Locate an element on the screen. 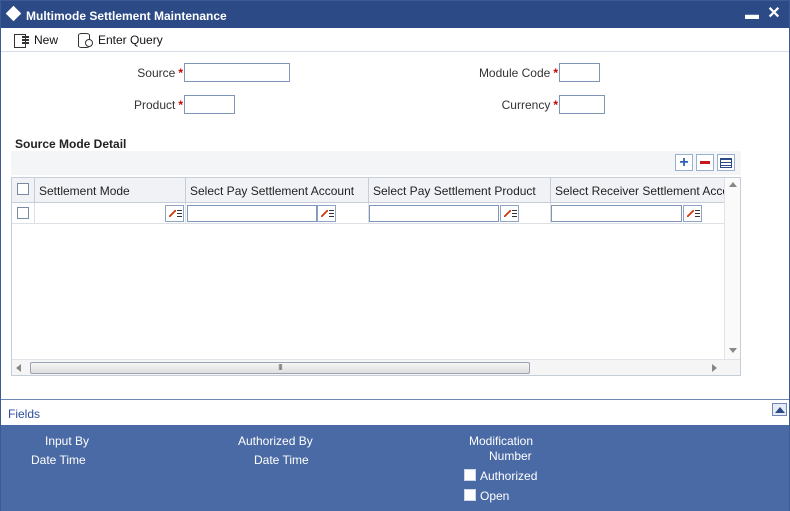 The height and width of the screenshot is (511, 790). column-header-pay-product: Select Pay Settlement Product is located at coordinates (460, 190).